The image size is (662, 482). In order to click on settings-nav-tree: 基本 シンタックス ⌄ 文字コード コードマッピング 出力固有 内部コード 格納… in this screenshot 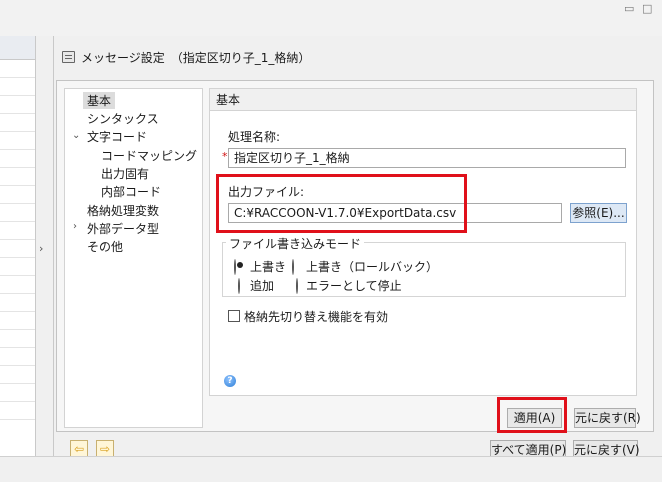, I will do `click(133, 258)`.